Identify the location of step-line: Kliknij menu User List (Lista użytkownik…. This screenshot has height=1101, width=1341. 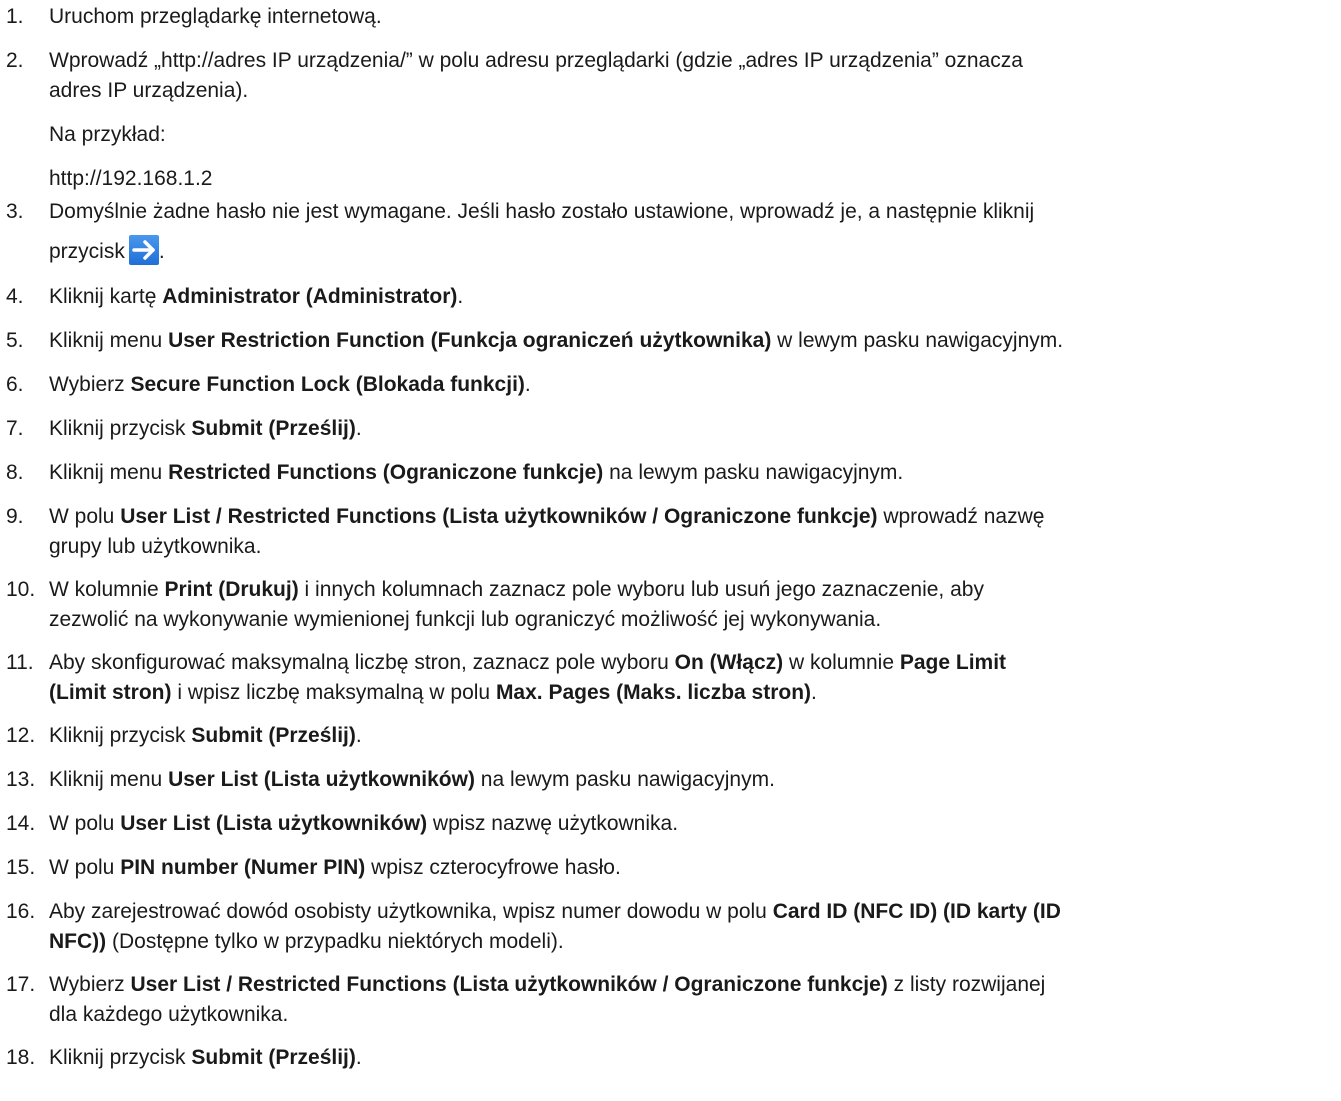
(695, 780).